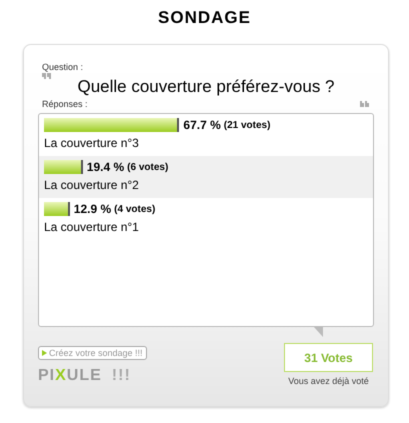 The image size is (409, 423). What do you see at coordinates (328, 357) in the screenshot?
I see `total-votes: 31 Votes` at bounding box center [328, 357].